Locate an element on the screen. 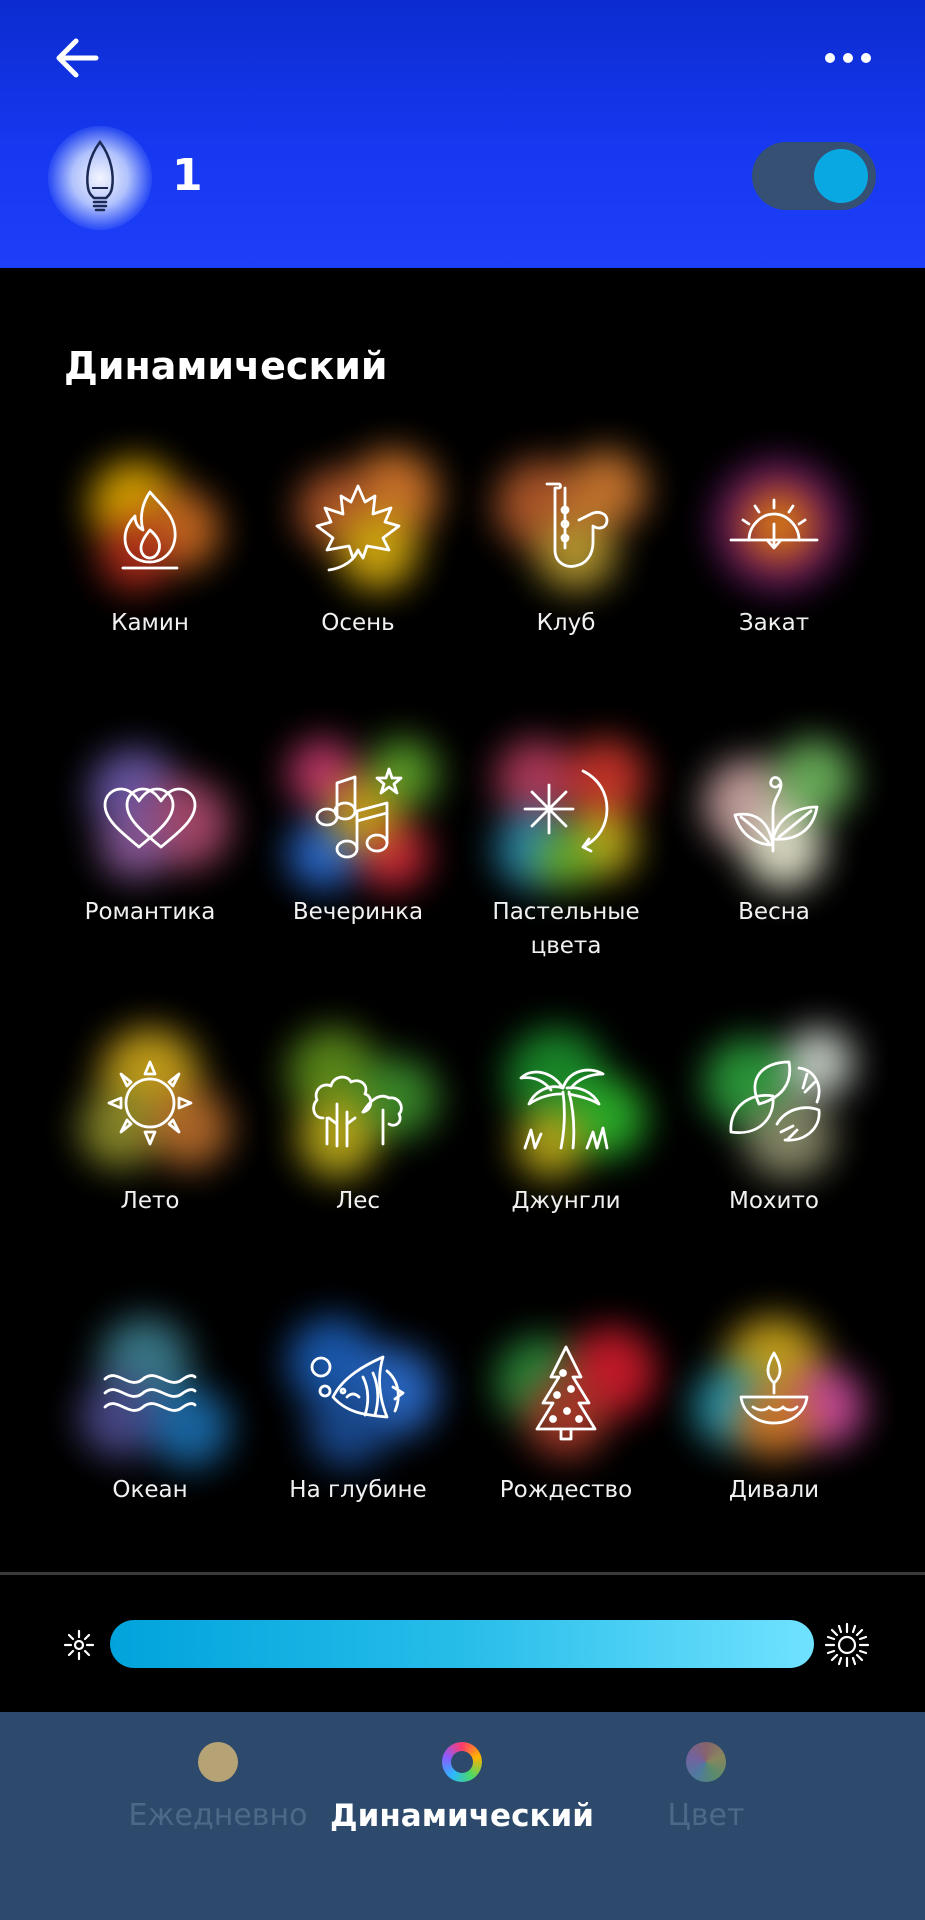  more-horizontal-icon is located at coordinates (848, 58).